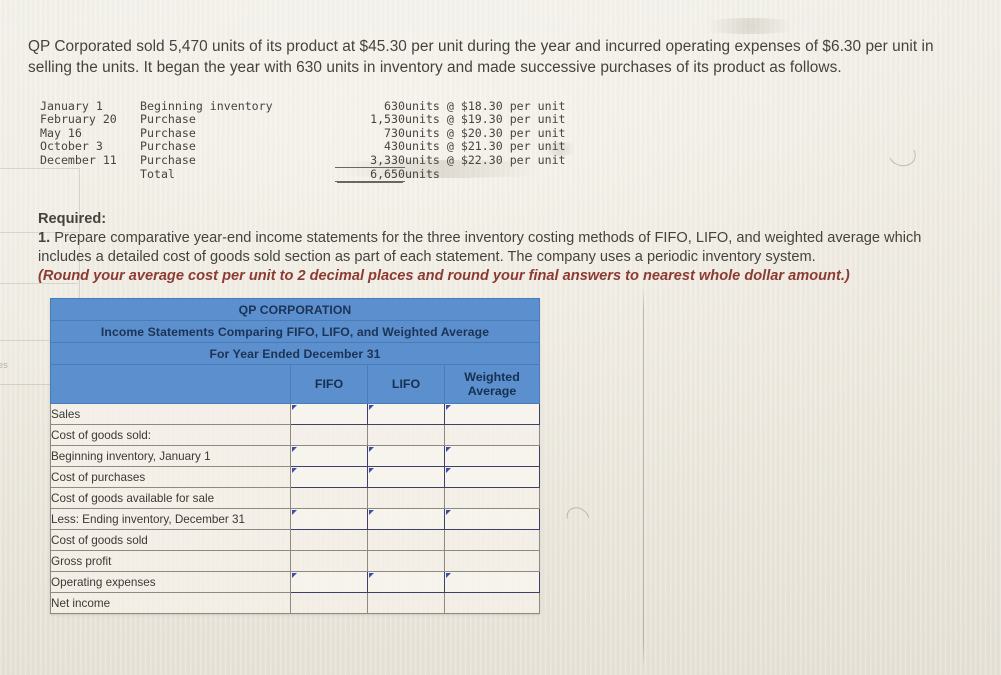 The width and height of the screenshot is (1001, 675). I want to click on cell-ending-inventory-fifo, so click(329, 519).